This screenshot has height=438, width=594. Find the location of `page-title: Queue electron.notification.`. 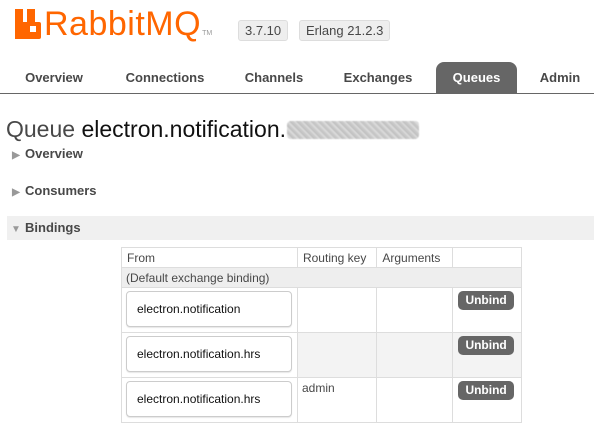

page-title: Queue electron.notification. is located at coordinates (213, 129).